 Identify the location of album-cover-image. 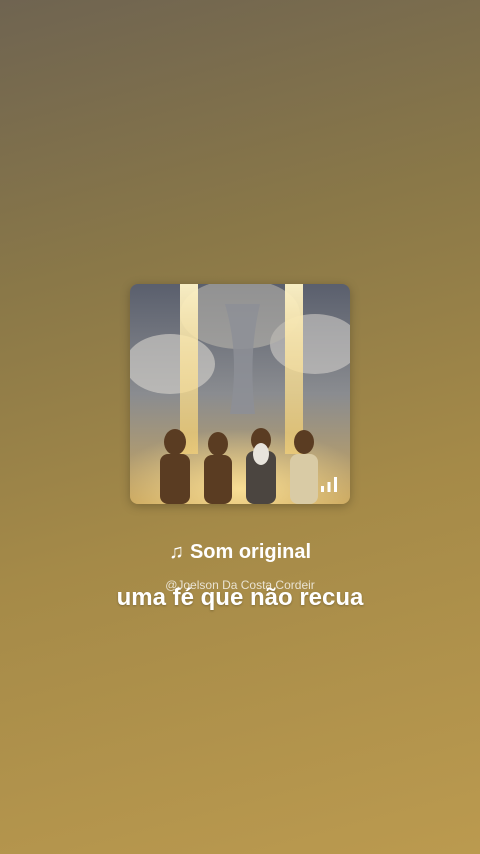
(240, 394).